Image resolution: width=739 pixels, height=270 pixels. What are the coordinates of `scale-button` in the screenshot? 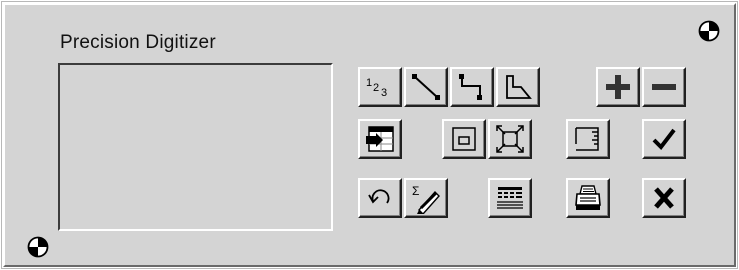 It's located at (588, 139).